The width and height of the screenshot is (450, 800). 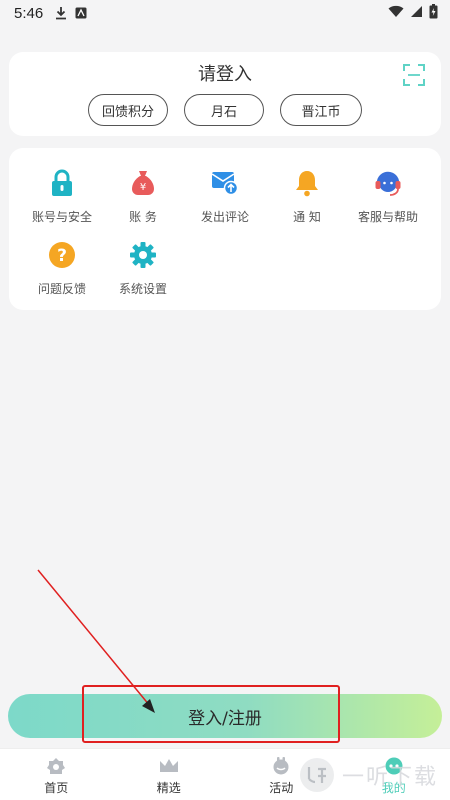 I want to click on watermark-logo-icon, so click(x=317, y=775).